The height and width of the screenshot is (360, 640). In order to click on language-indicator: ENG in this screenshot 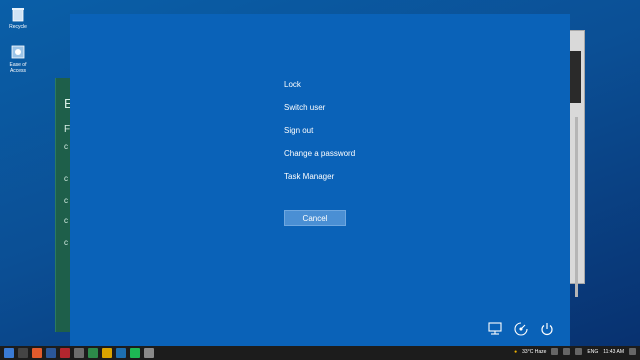, I will do `click(592, 352)`.